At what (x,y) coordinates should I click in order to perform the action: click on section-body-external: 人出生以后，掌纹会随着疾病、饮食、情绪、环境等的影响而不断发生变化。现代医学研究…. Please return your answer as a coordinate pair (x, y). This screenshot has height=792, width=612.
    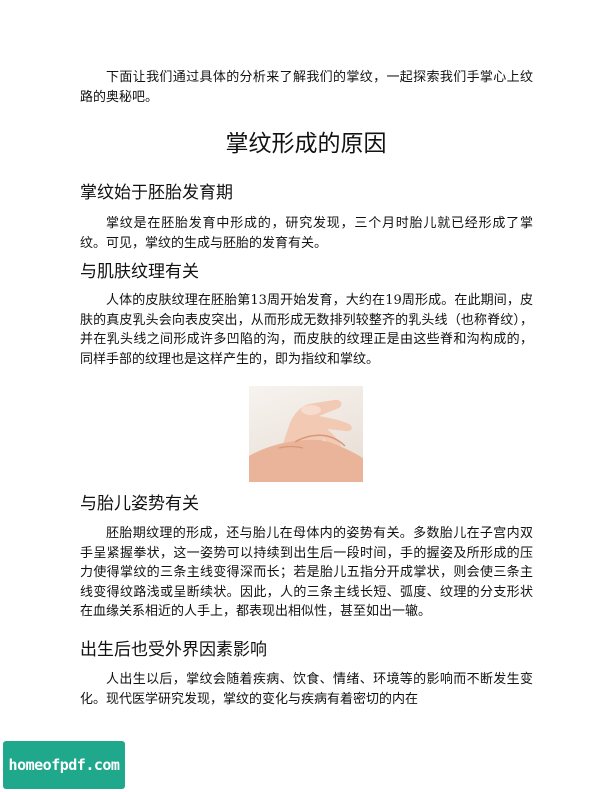
    Looking at the image, I should click on (306, 689).